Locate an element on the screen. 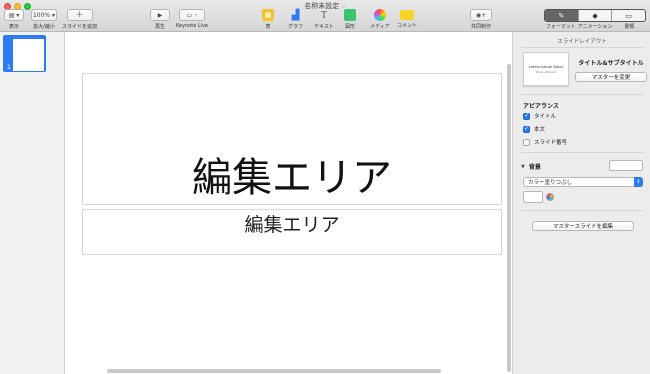  title-text: 編集エリア is located at coordinates (292, 178).